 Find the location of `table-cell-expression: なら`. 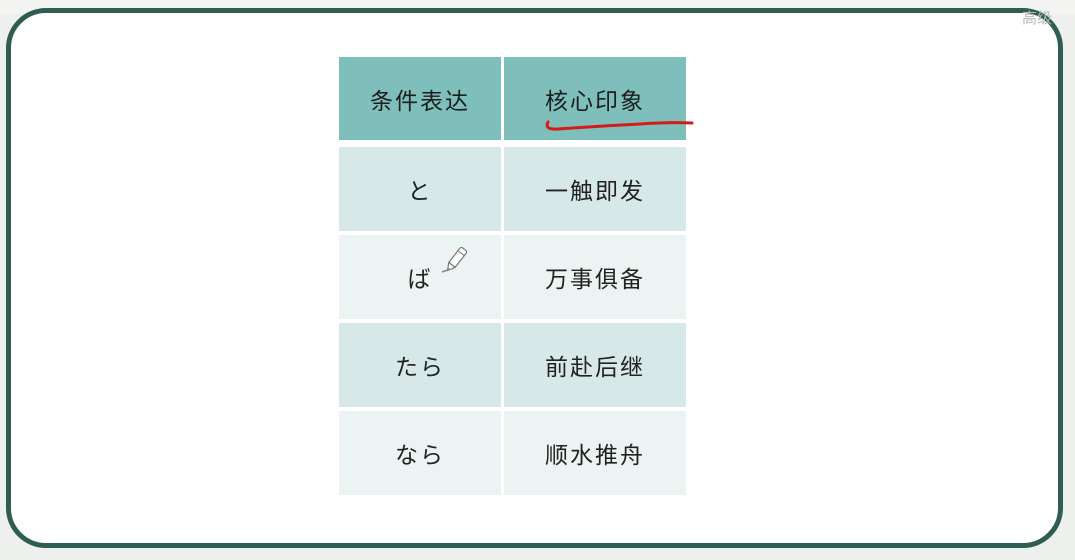

table-cell-expression: なら is located at coordinates (420, 453).